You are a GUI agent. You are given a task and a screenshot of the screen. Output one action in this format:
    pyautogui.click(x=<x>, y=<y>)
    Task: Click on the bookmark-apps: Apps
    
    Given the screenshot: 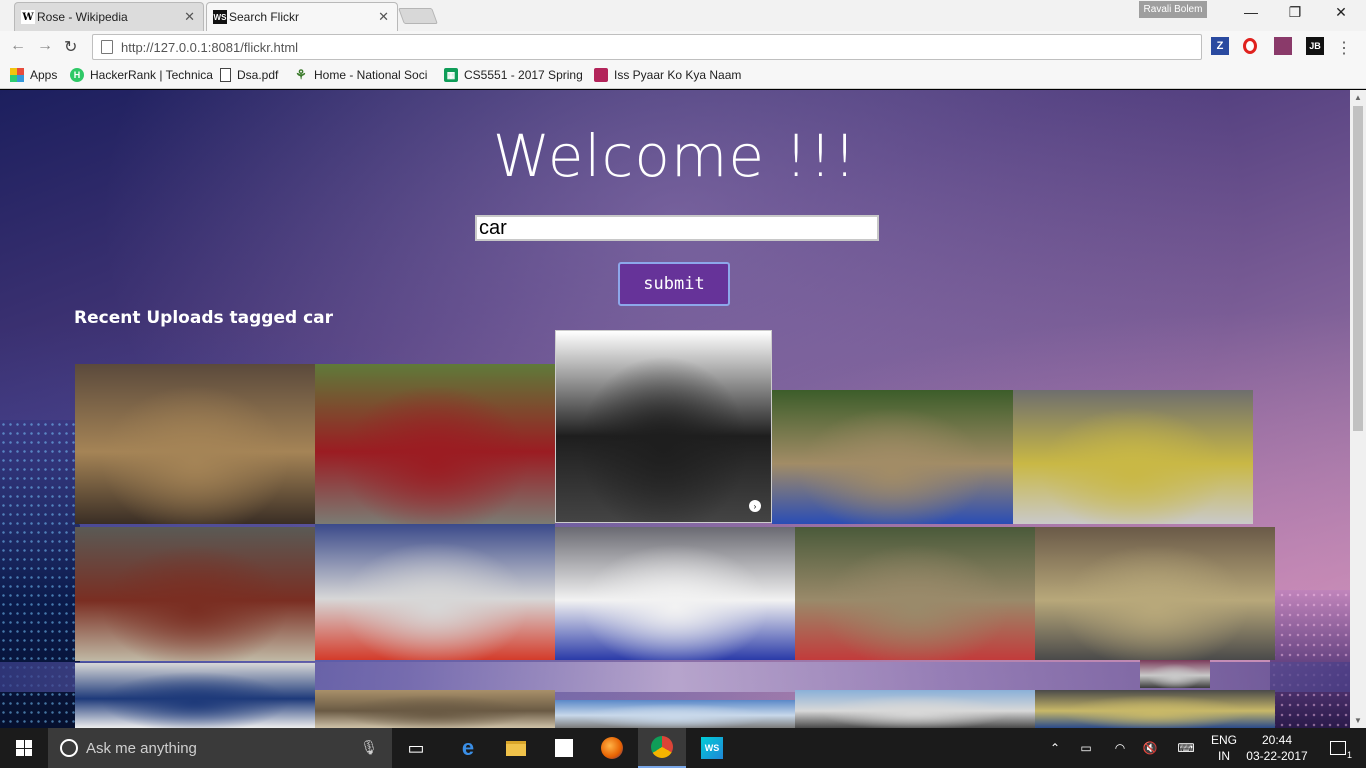 What is the action you would take?
    pyautogui.click(x=33, y=75)
    